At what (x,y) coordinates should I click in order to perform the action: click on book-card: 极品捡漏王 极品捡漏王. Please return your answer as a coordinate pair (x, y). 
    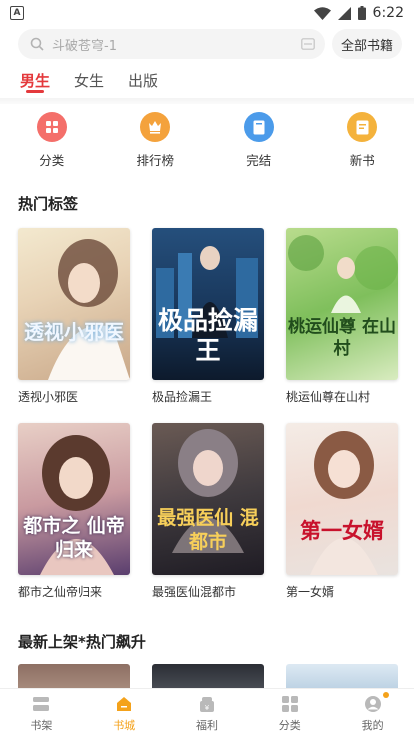
    Looking at the image, I should click on (208, 316).